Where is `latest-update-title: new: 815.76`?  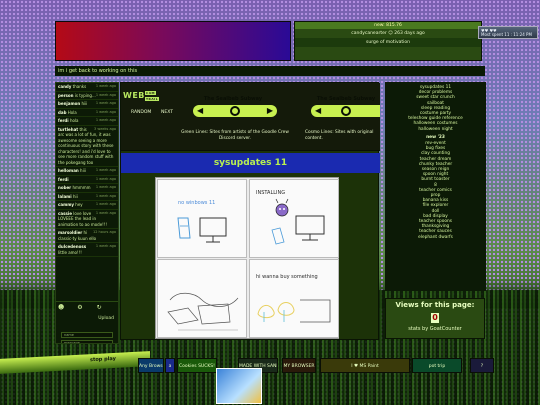
latest-update-title: new: 815.76 is located at coordinates (388, 25).